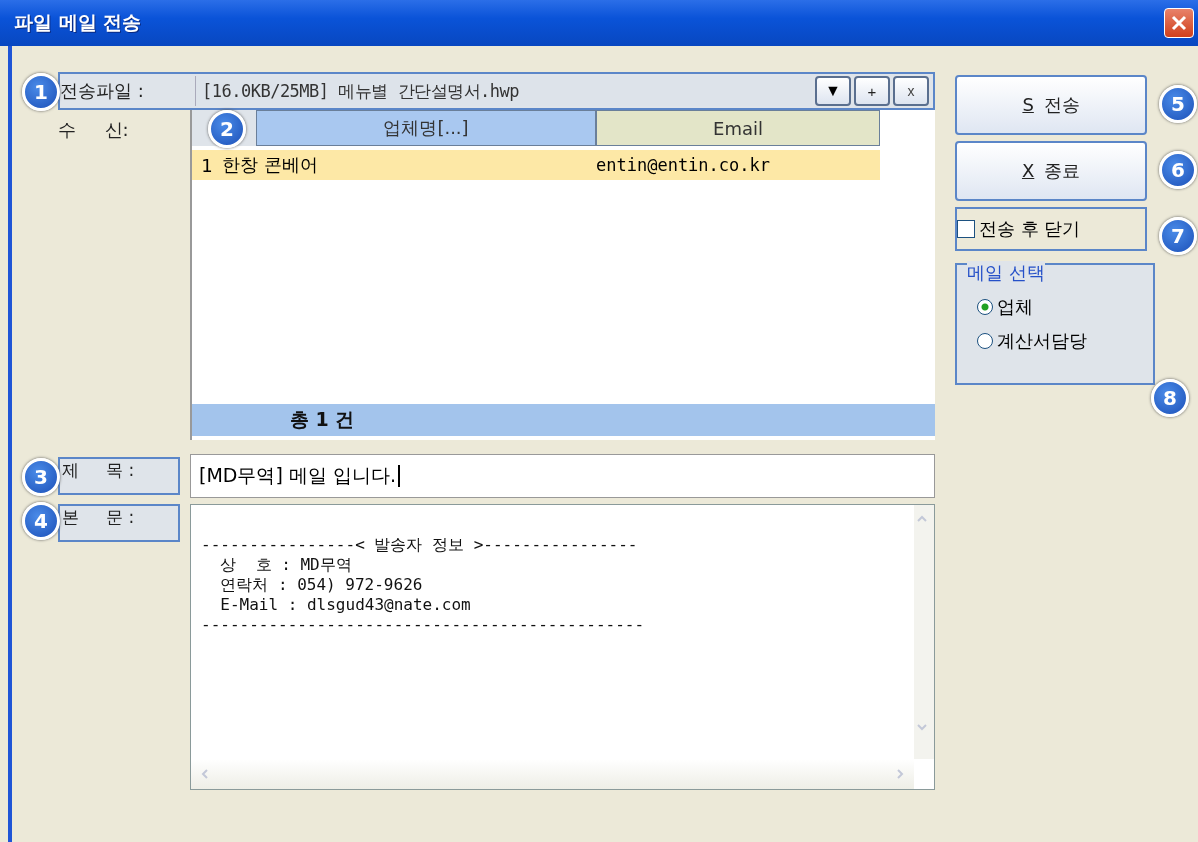  Describe the element at coordinates (41, 477) in the screenshot. I see `callout-badge: 3` at that location.